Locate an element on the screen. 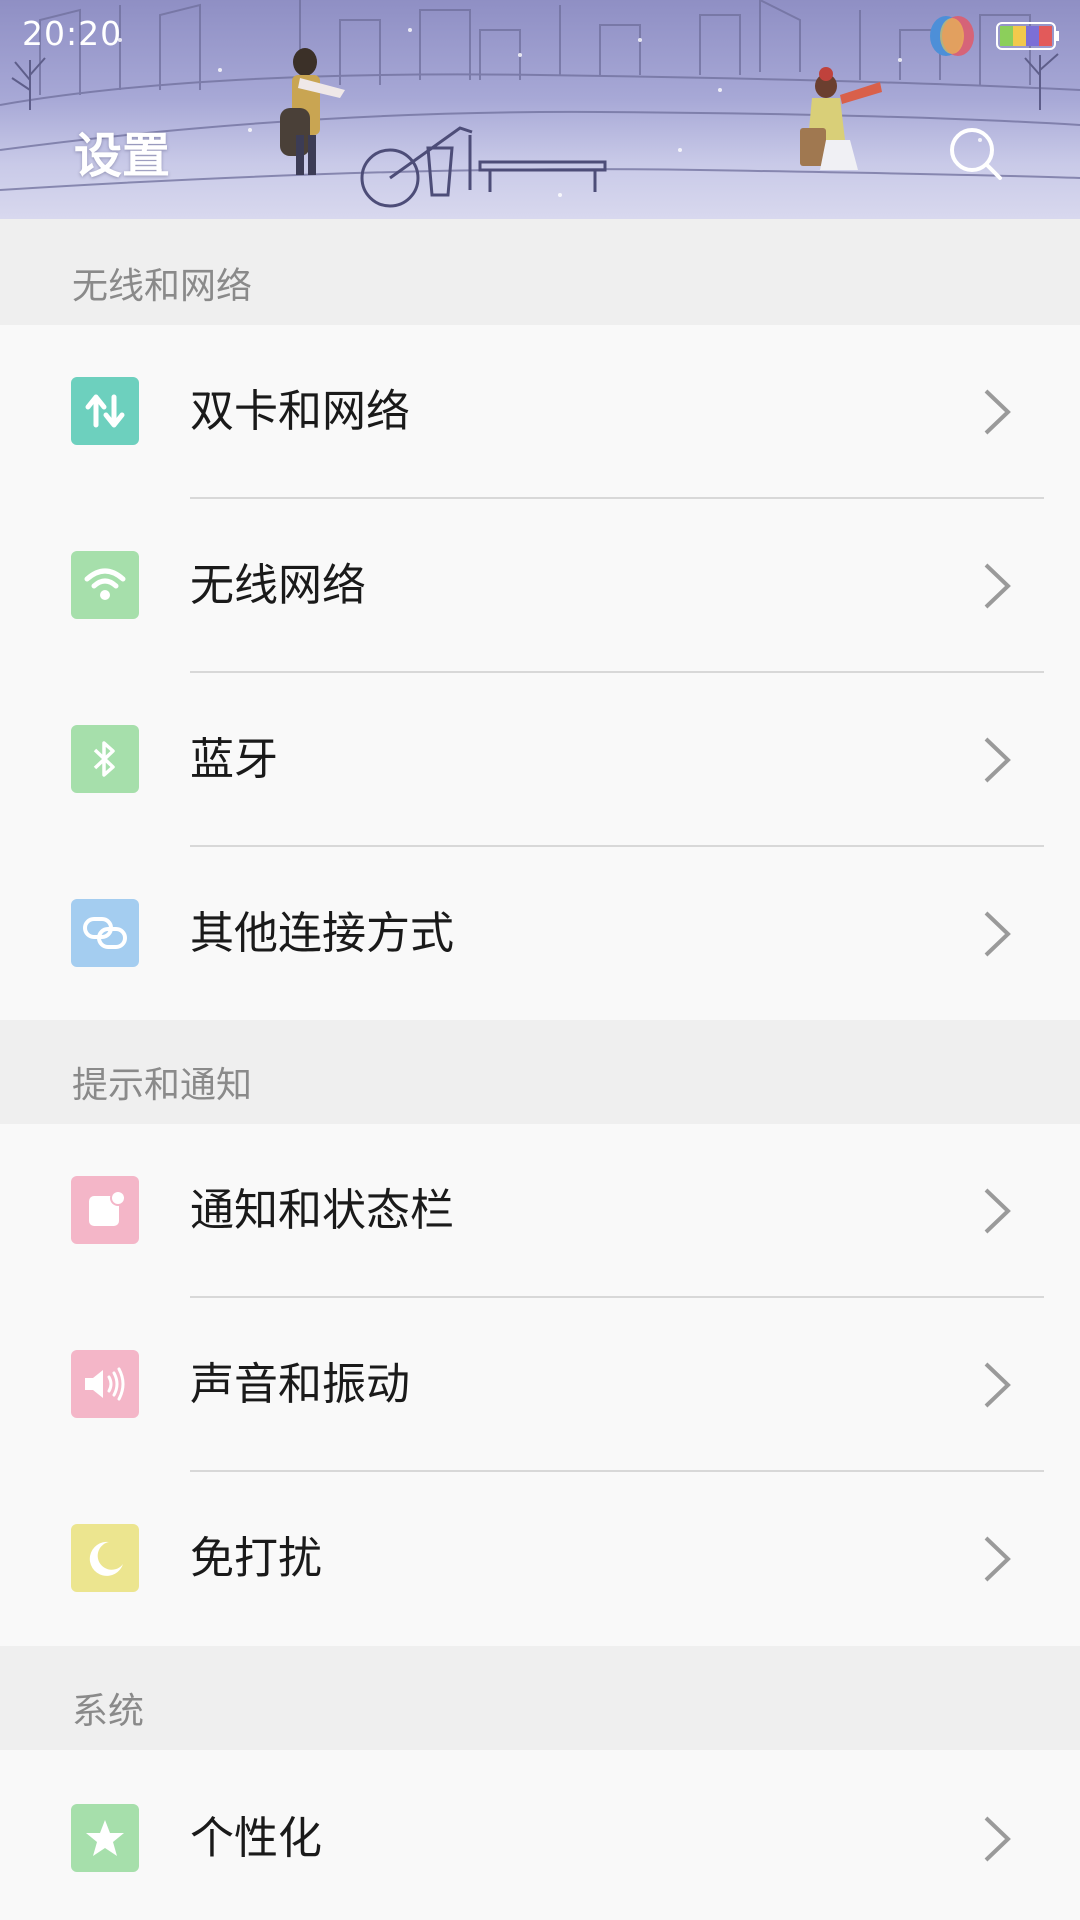  balloon-icon is located at coordinates (952, 36).